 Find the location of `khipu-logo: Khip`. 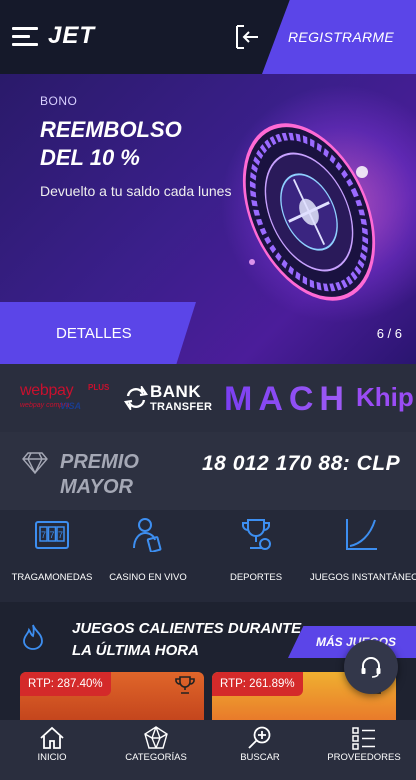

khipu-logo: Khip is located at coordinates (385, 397).